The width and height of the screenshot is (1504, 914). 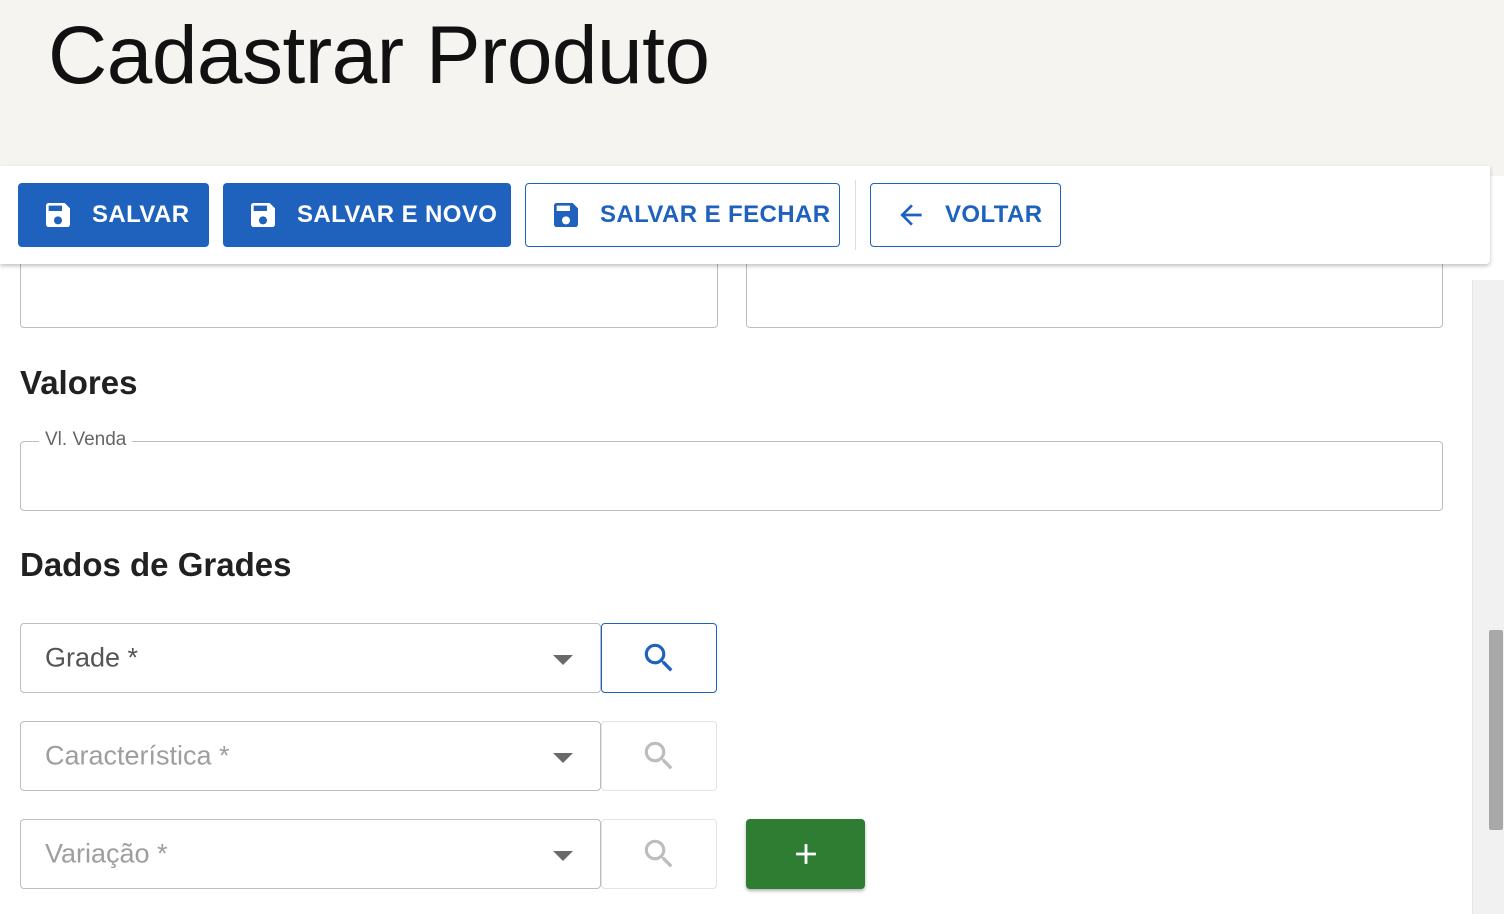 I want to click on toolbar-divider, so click(x=855, y=215).